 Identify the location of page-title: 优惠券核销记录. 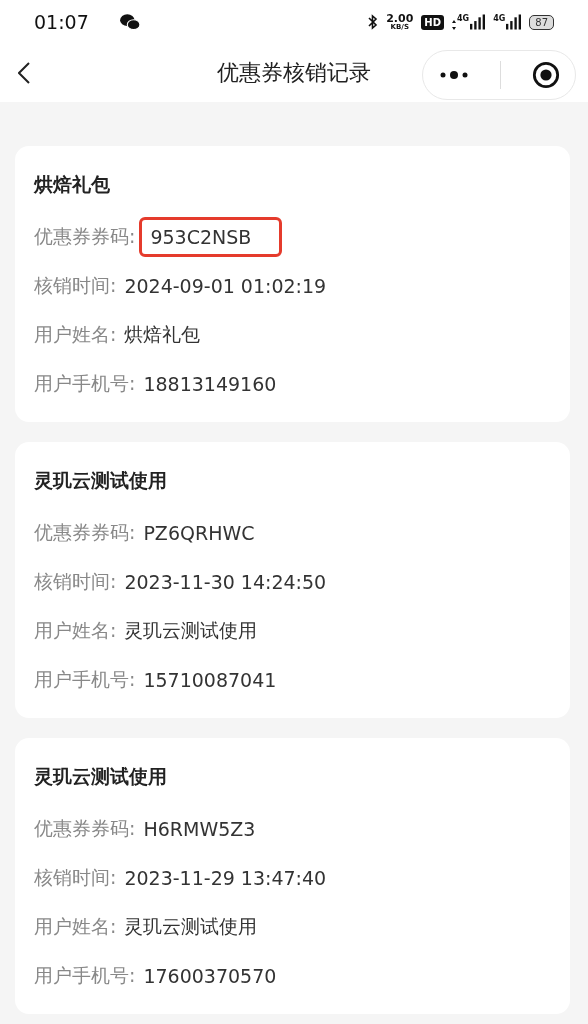
(294, 73).